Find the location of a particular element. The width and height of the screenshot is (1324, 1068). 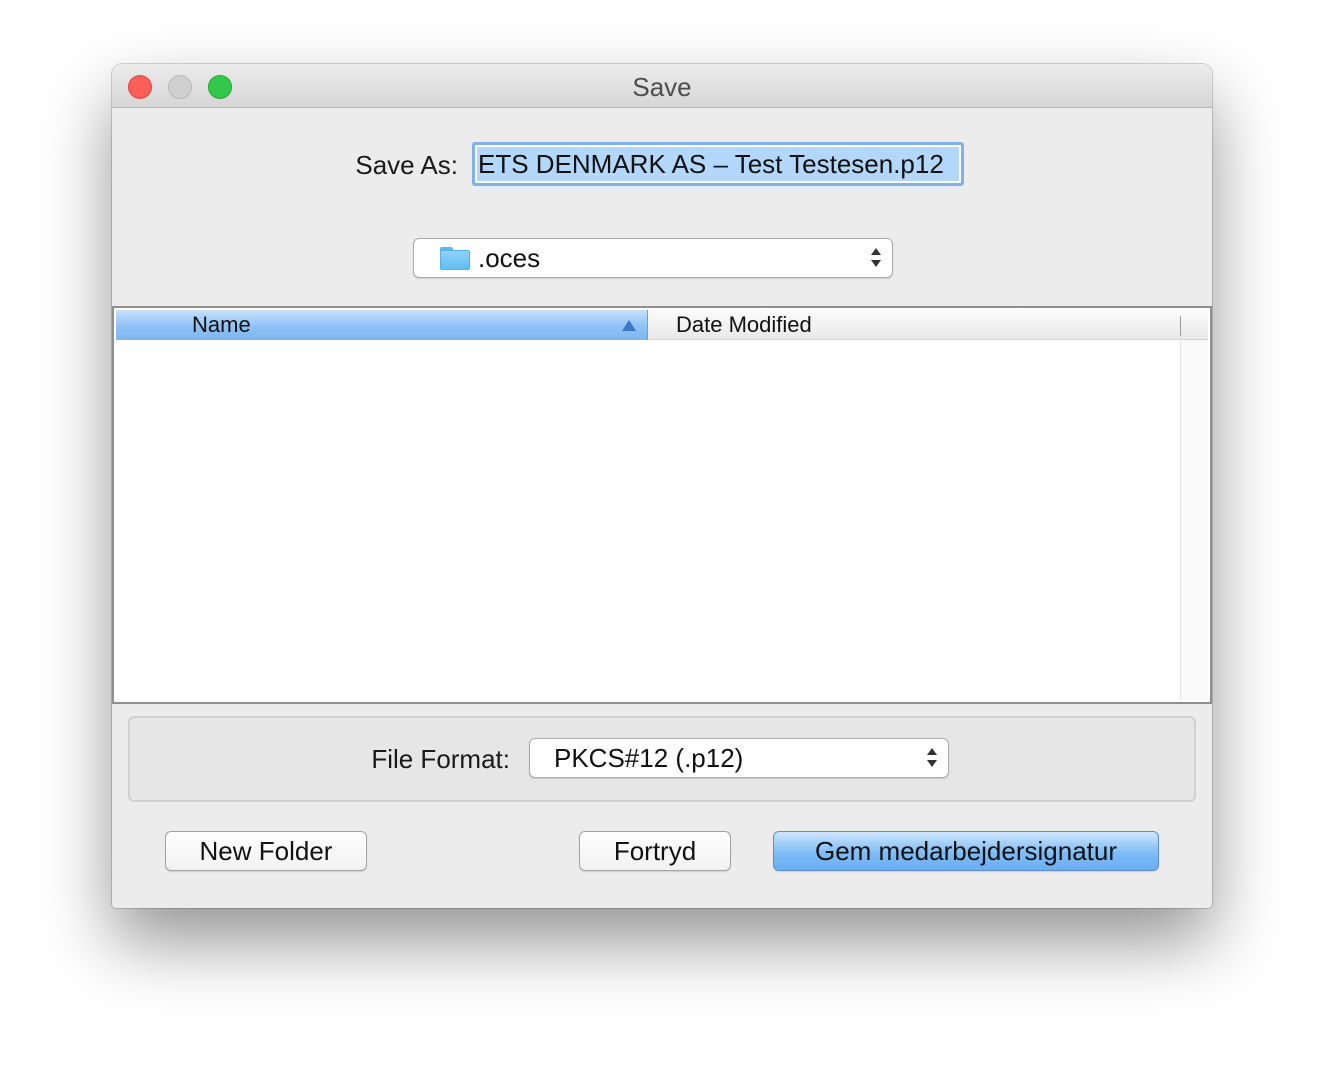

column-date-label: Date Modified is located at coordinates (744, 324).